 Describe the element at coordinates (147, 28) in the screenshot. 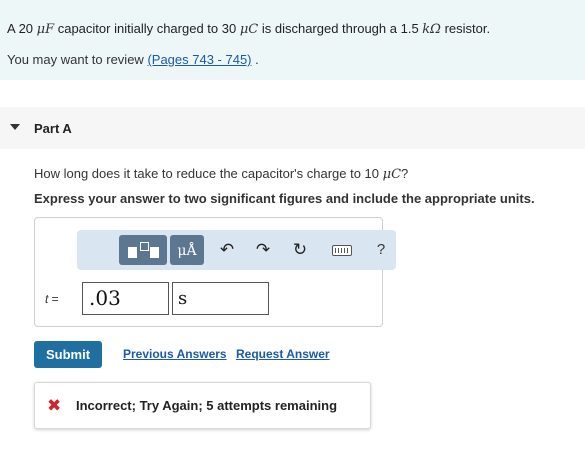

I see `problem-text-part: capacitor initially charged to 30` at that location.